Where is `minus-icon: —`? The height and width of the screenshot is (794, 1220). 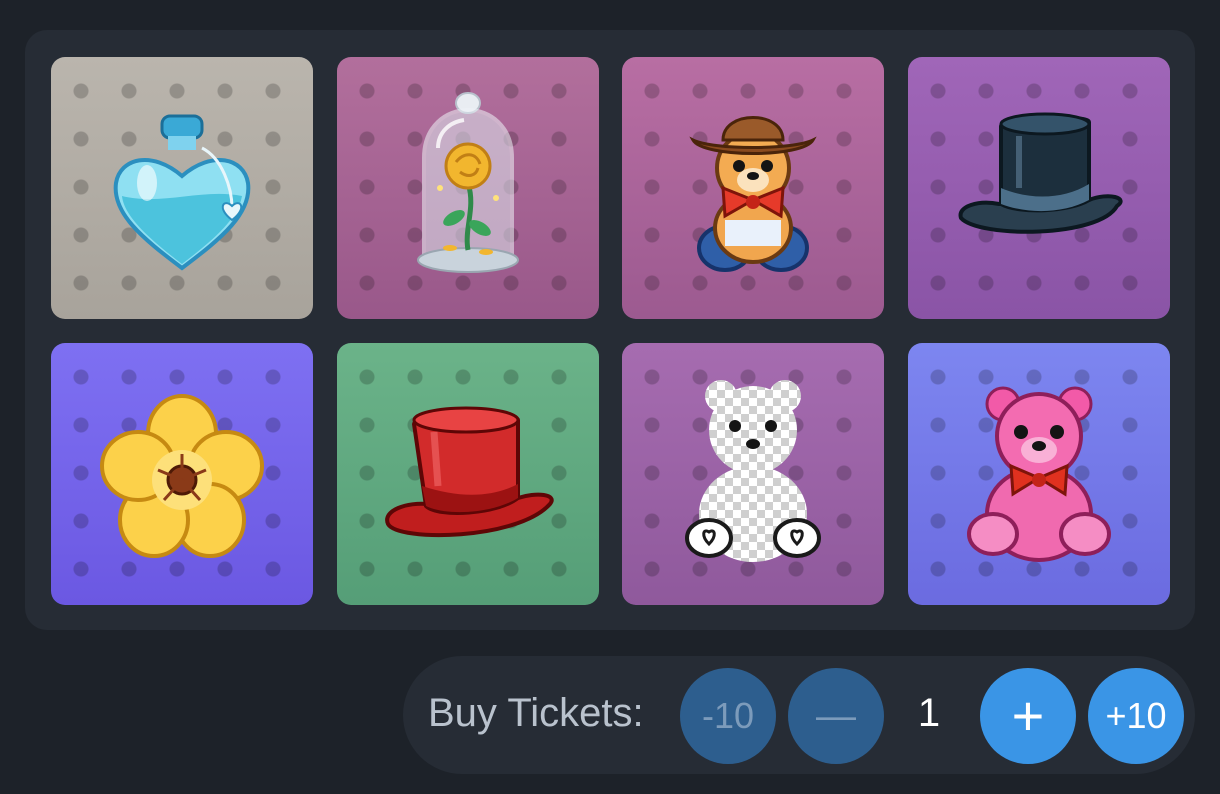 minus-icon: — is located at coordinates (836, 715).